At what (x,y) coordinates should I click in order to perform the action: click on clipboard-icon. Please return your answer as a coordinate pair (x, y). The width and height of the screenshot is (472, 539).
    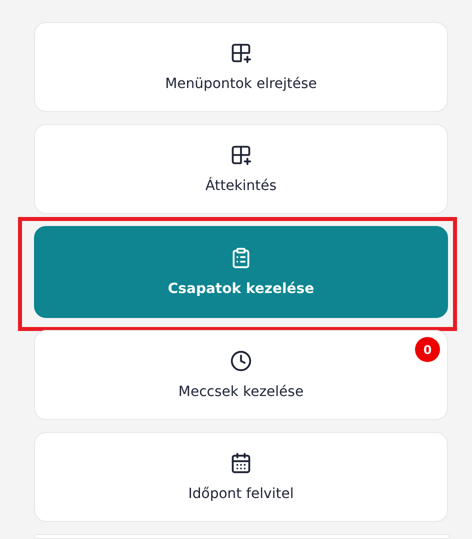
    Looking at the image, I should click on (241, 258).